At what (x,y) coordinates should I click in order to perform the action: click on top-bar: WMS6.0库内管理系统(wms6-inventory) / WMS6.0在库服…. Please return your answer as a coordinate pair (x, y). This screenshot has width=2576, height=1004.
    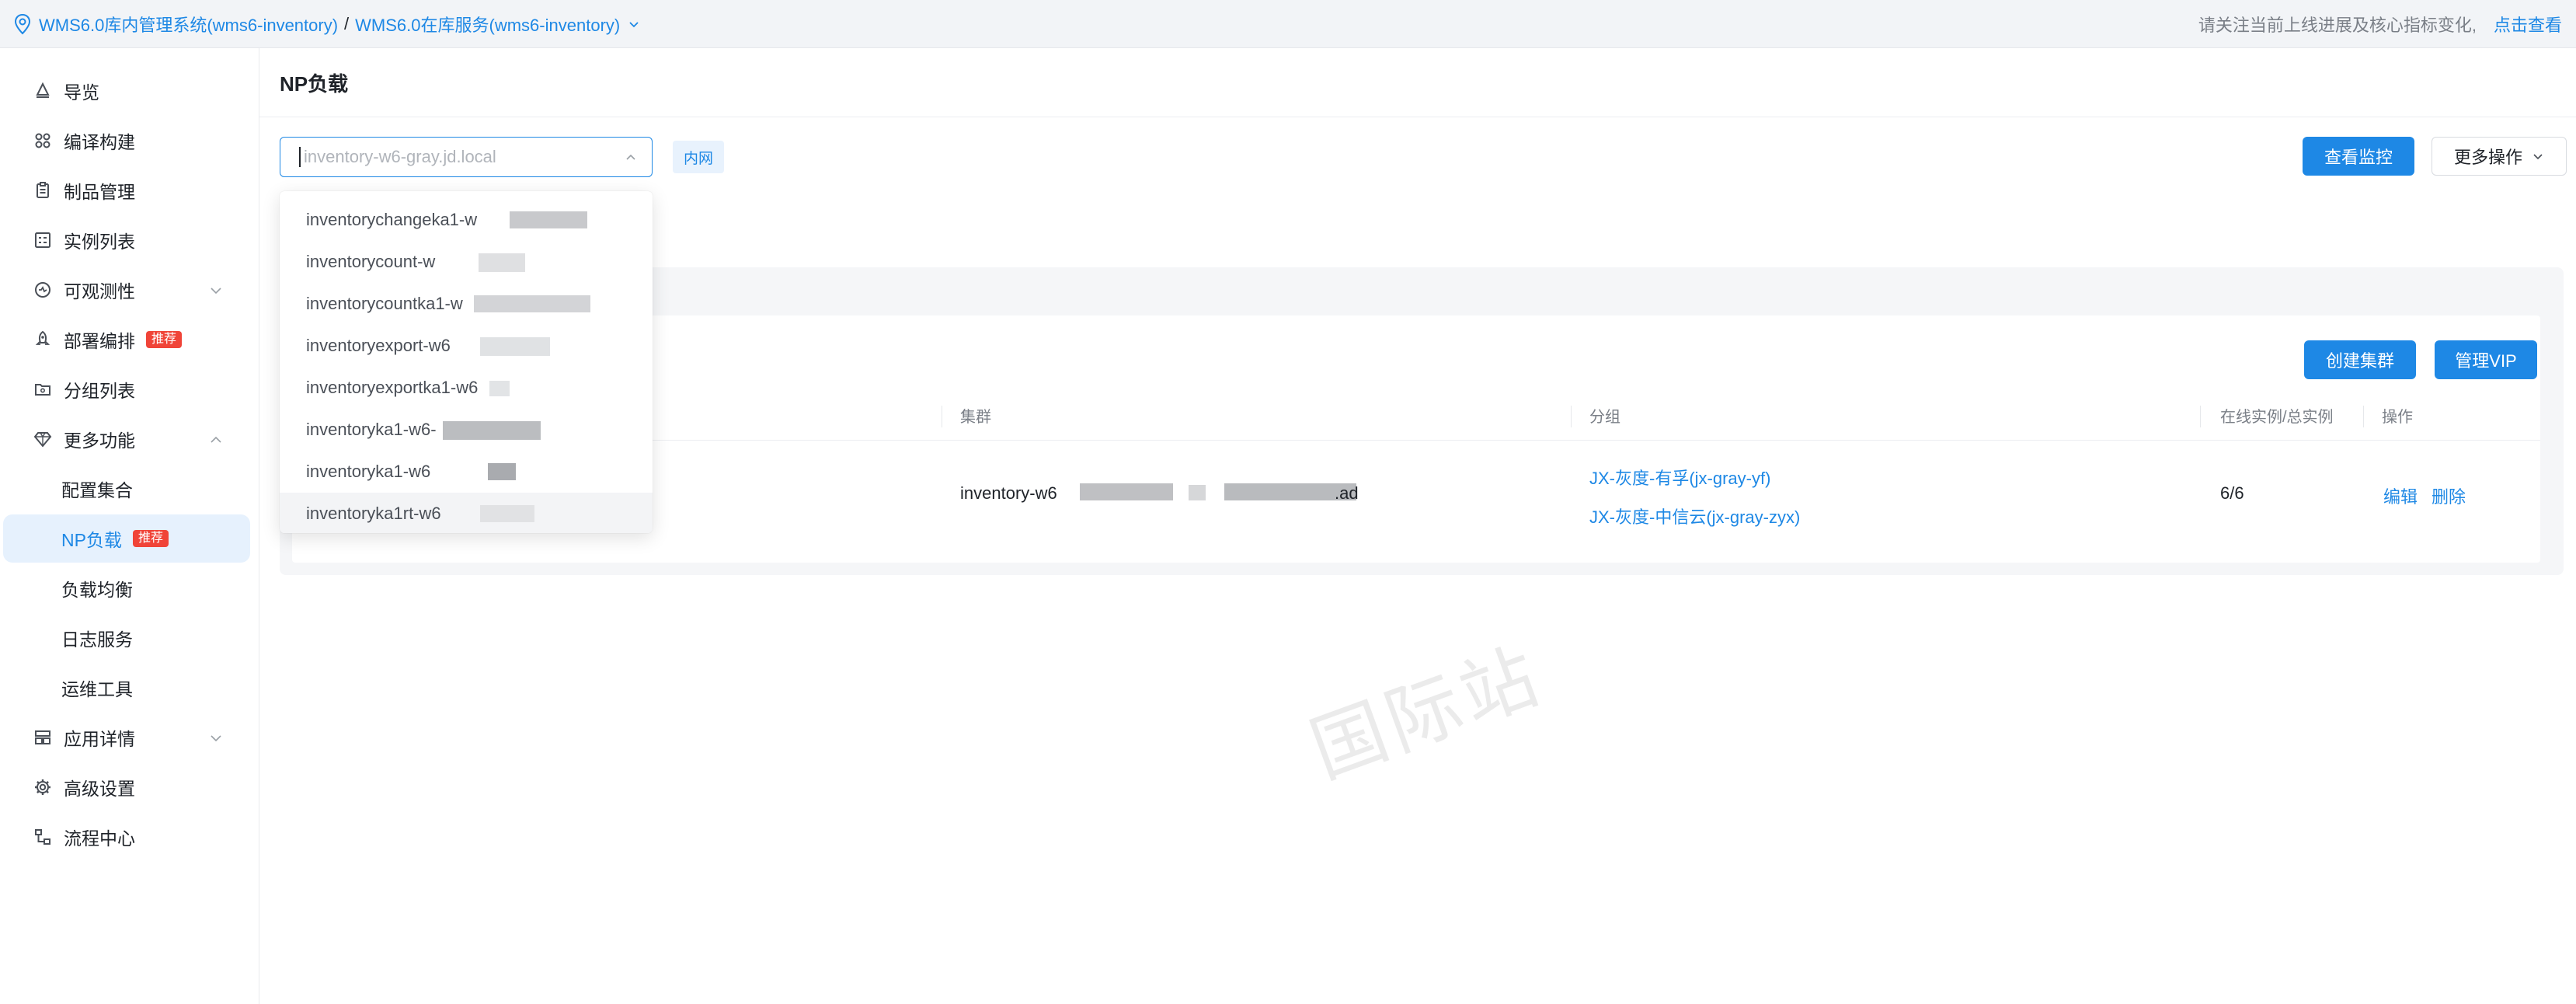
    Looking at the image, I should click on (1288, 24).